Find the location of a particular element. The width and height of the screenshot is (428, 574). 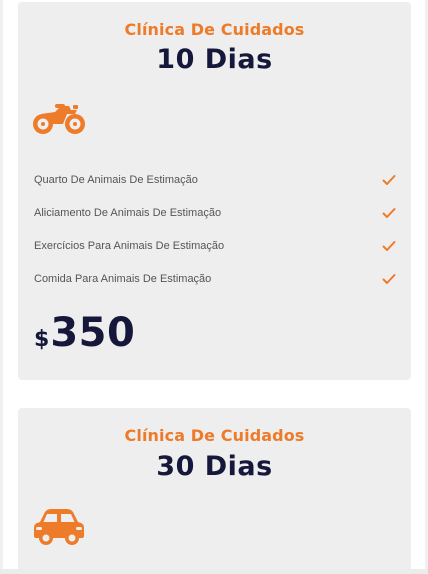

feature-label: Comida Para Animais De Estimação is located at coordinates (123, 279).